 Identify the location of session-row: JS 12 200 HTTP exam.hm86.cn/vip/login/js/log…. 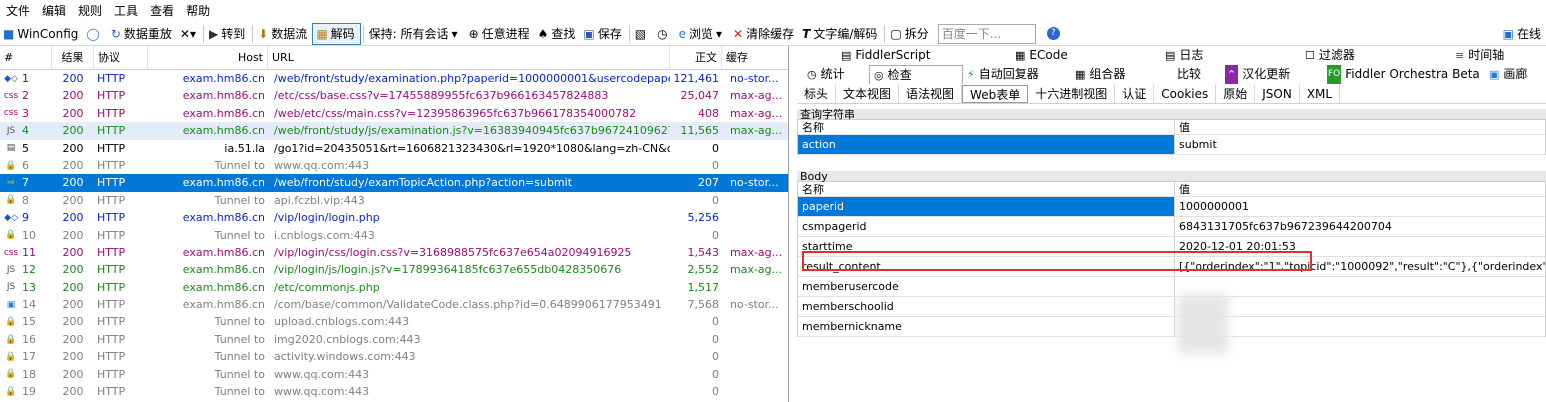
(394, 269).